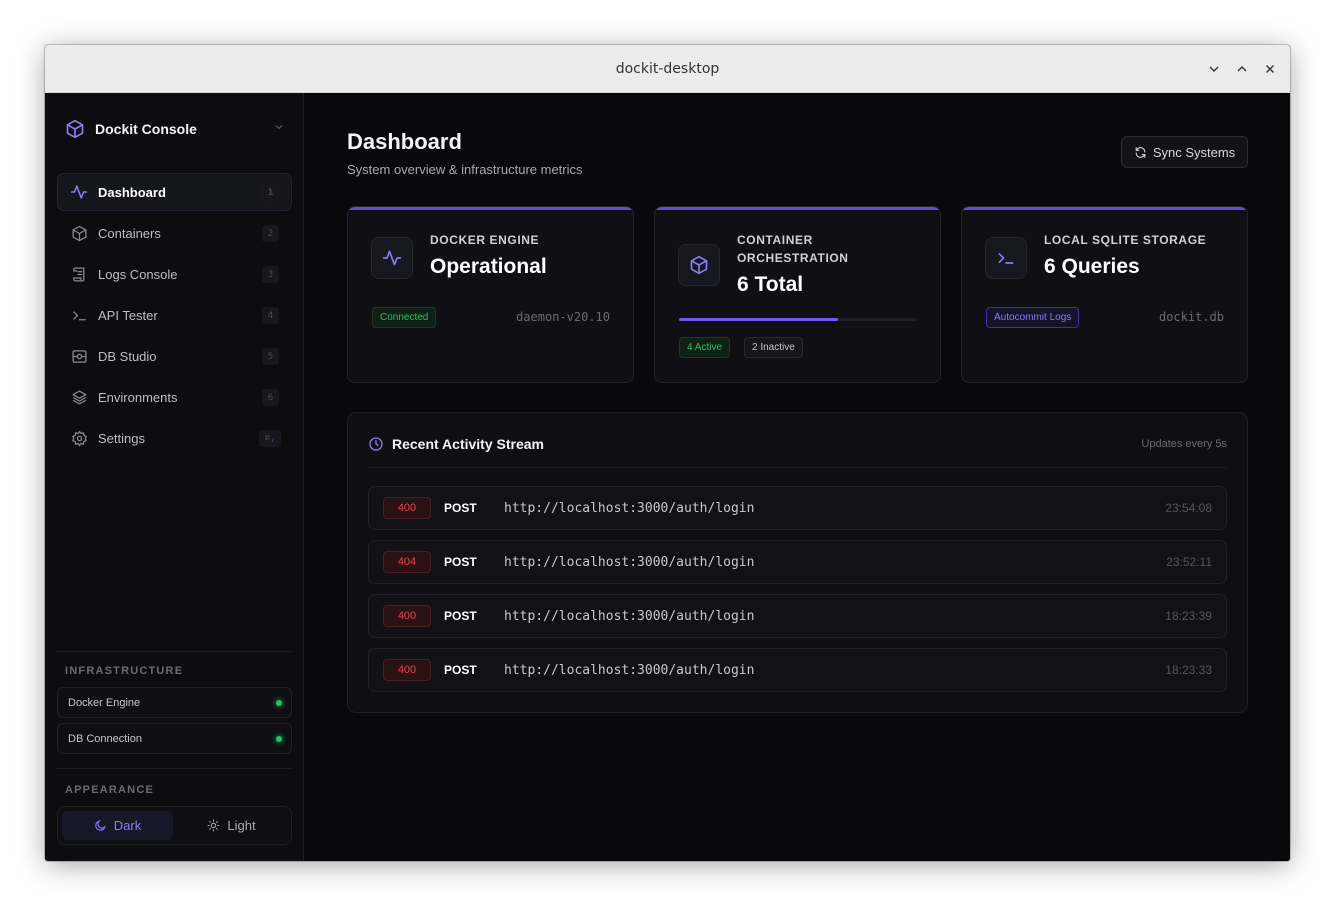  Describe the element at coordinates (174, 192) in the screenshot. I see `sidebar-item-dashboard: Dashboard 1` at that location.